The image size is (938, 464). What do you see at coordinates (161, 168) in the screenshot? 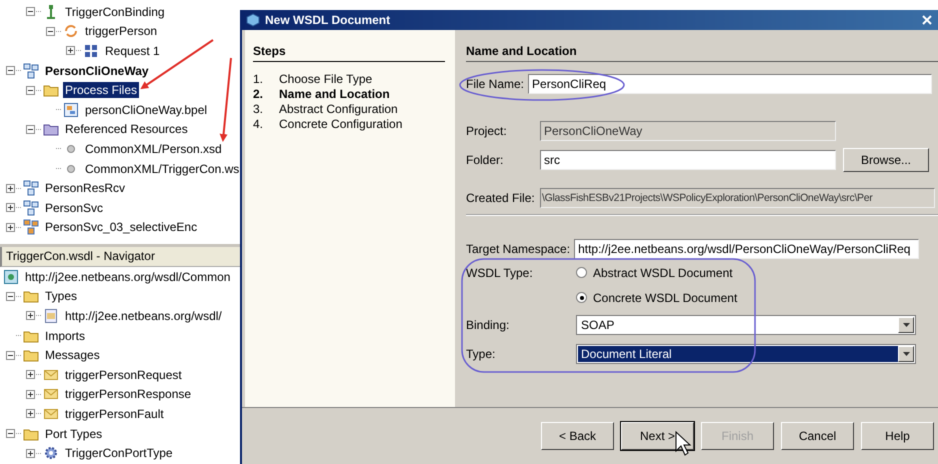
I see `tree-item: CommonXML/TriggerCon.ws` at bounding box center [161, 168].